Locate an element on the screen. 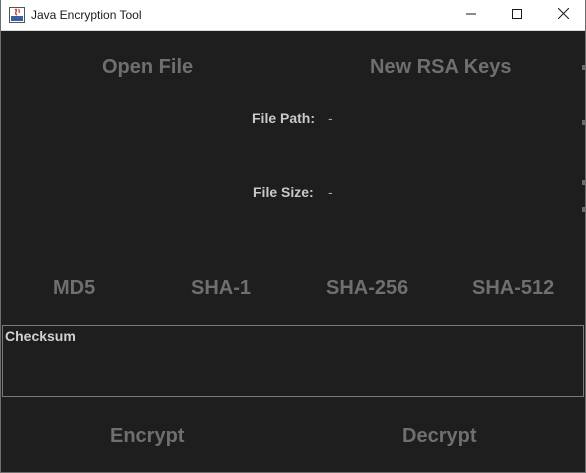 Image resolution: width=586 pixels, height=473 pixels. checksum-output is located at coordinates (294, 372).